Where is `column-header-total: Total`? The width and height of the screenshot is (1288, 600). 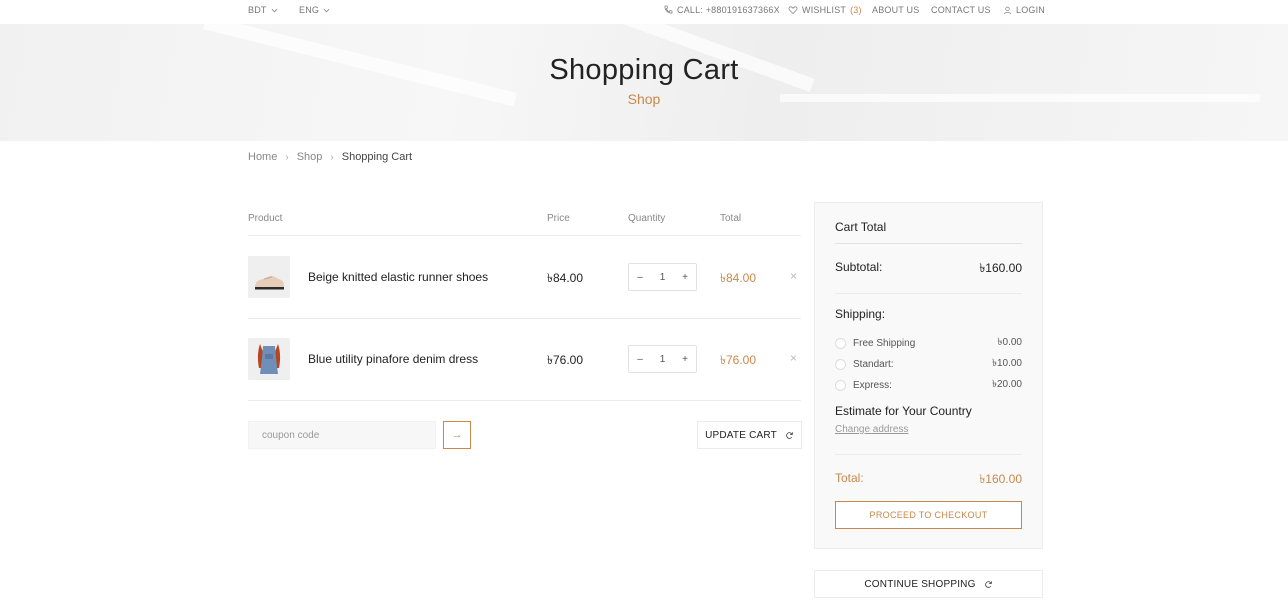 column-header-total: Total is located at coordinates (731, 218).